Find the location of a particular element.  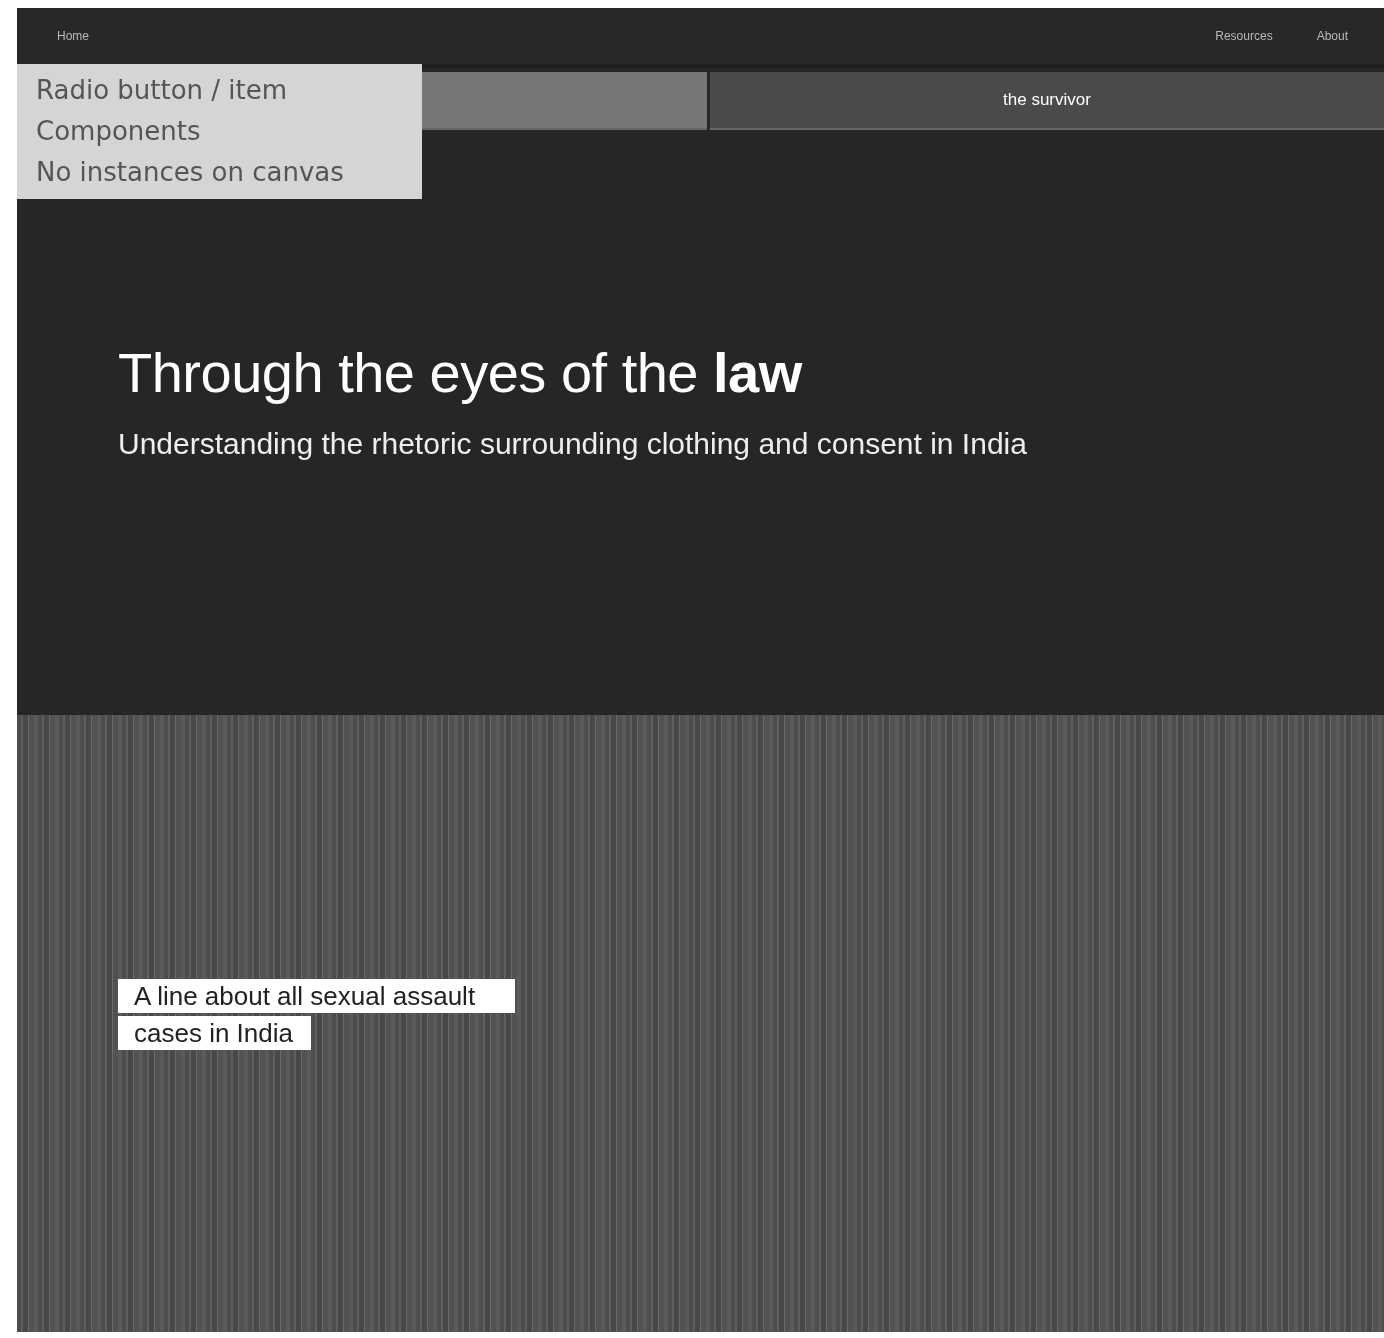

nav-link: Resources is located at coordinates (1244, 36).